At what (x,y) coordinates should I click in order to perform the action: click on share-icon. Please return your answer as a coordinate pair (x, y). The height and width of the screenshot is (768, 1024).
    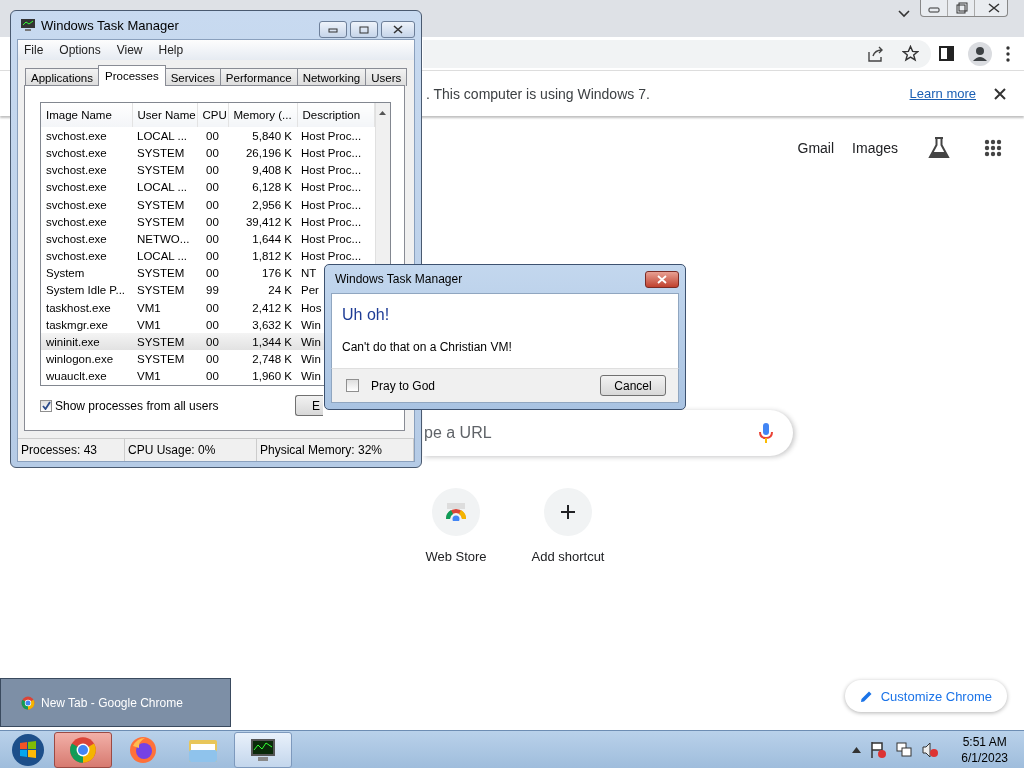
    Looking at the image, I should click on (875, 53).